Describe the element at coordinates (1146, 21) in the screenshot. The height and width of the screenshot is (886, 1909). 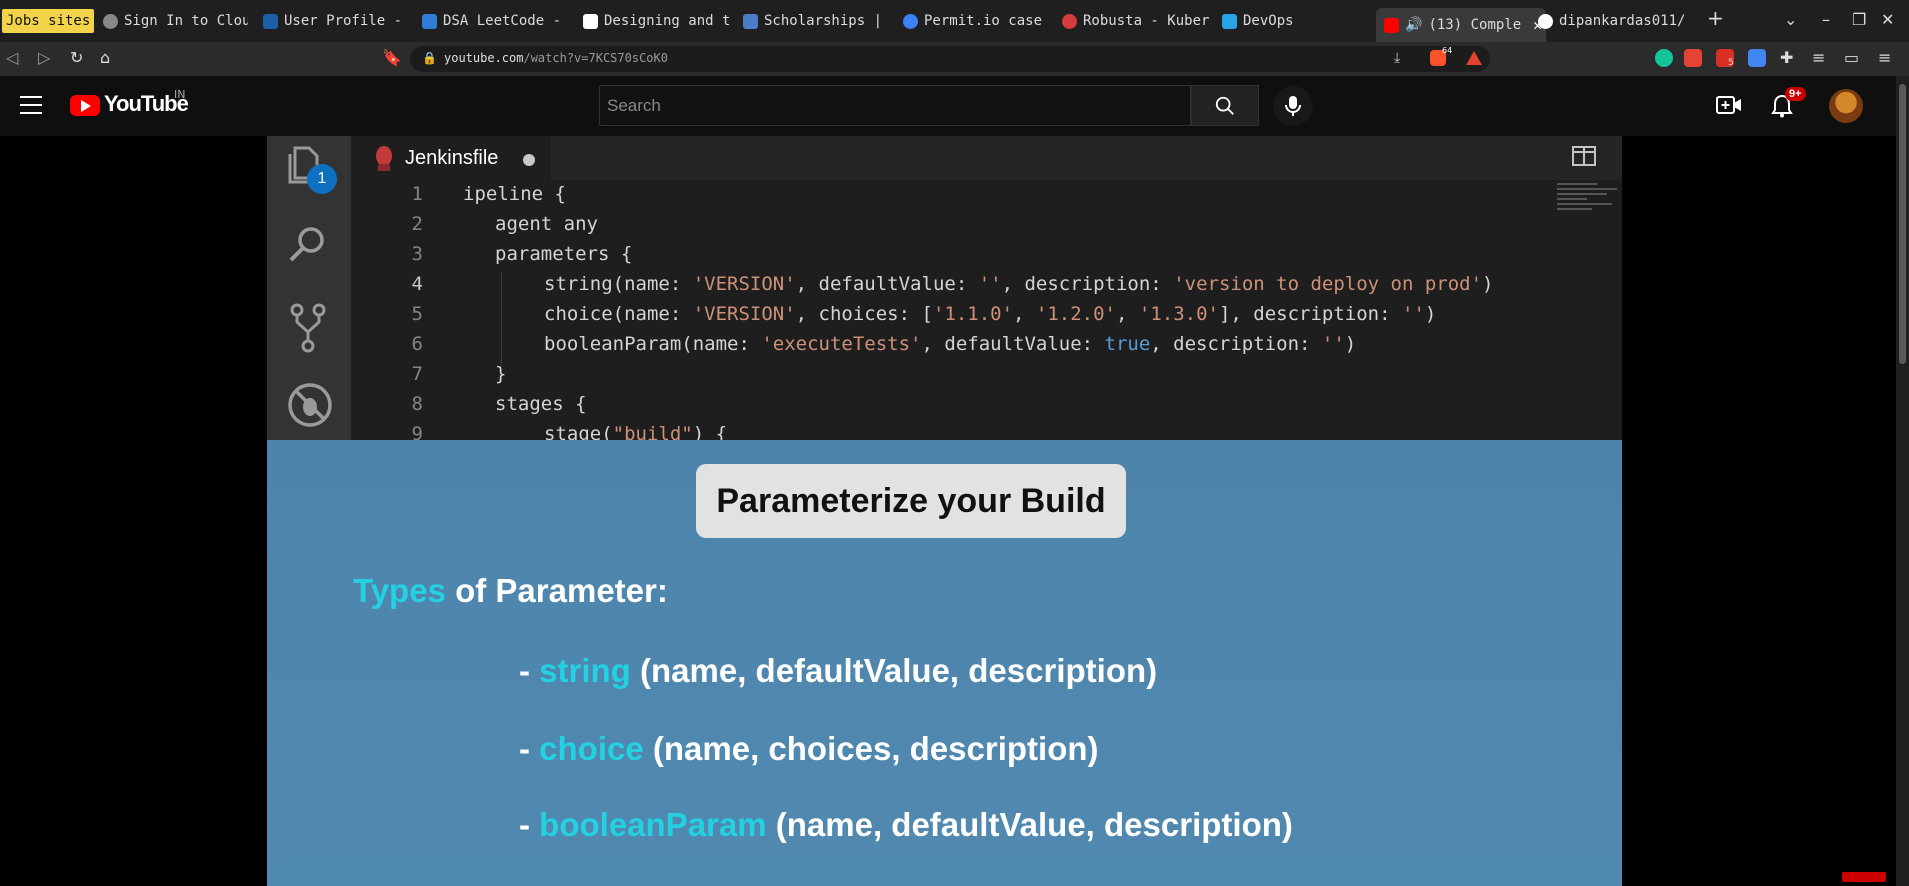
I see `tab-label: Robusta - Kuber` at that location.